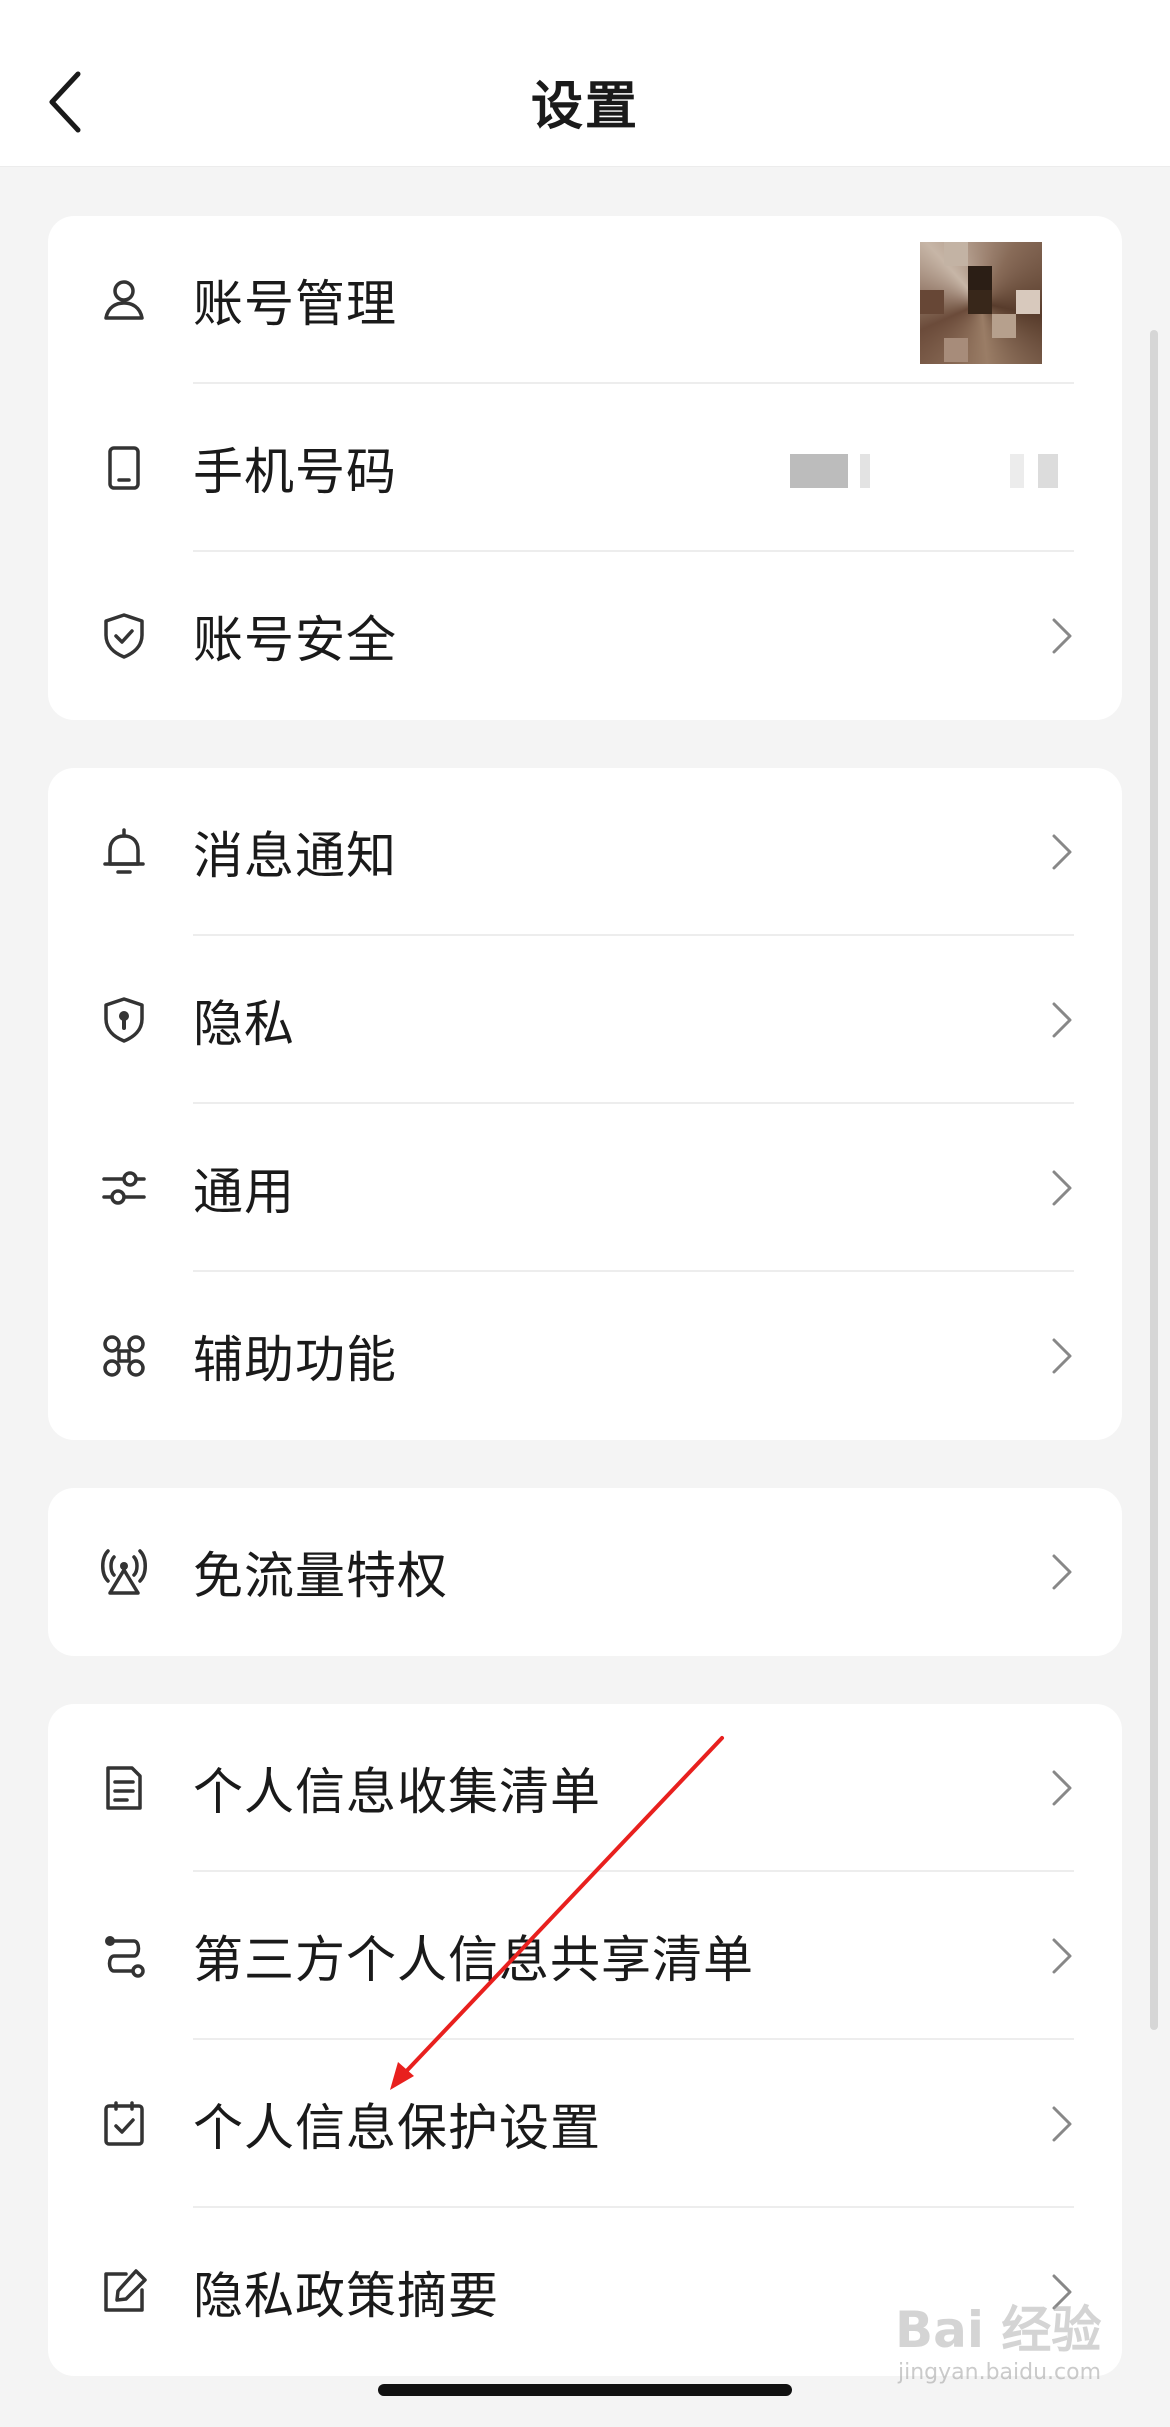  I want to click on grid-command-icon, so click(124, 1356).